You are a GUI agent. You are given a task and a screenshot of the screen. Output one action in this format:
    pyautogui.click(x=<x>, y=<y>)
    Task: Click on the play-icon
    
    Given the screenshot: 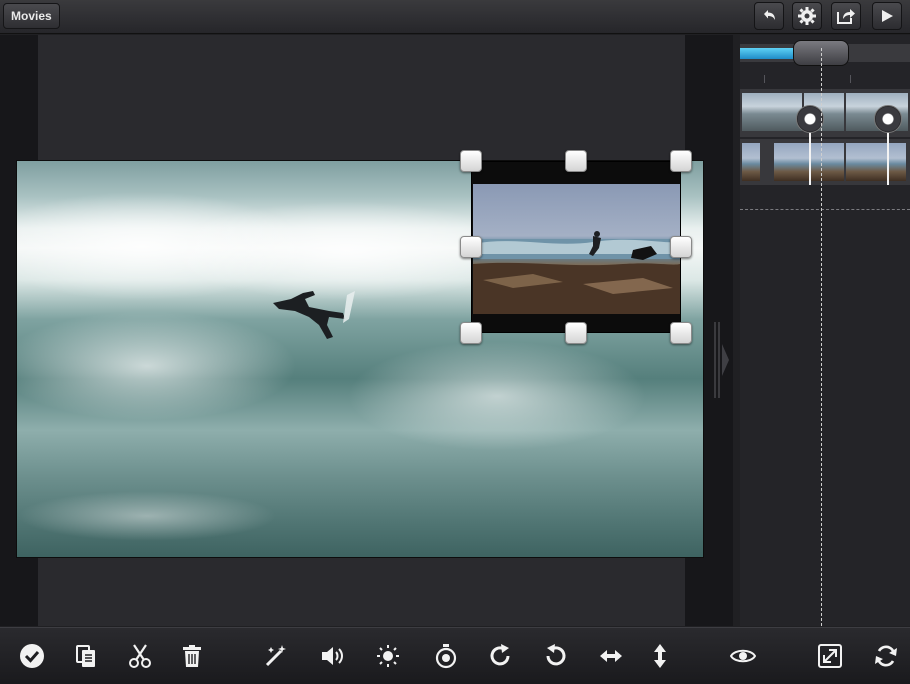 What is the action you would take?
    pyautogui.click(x=887, y=16)
    